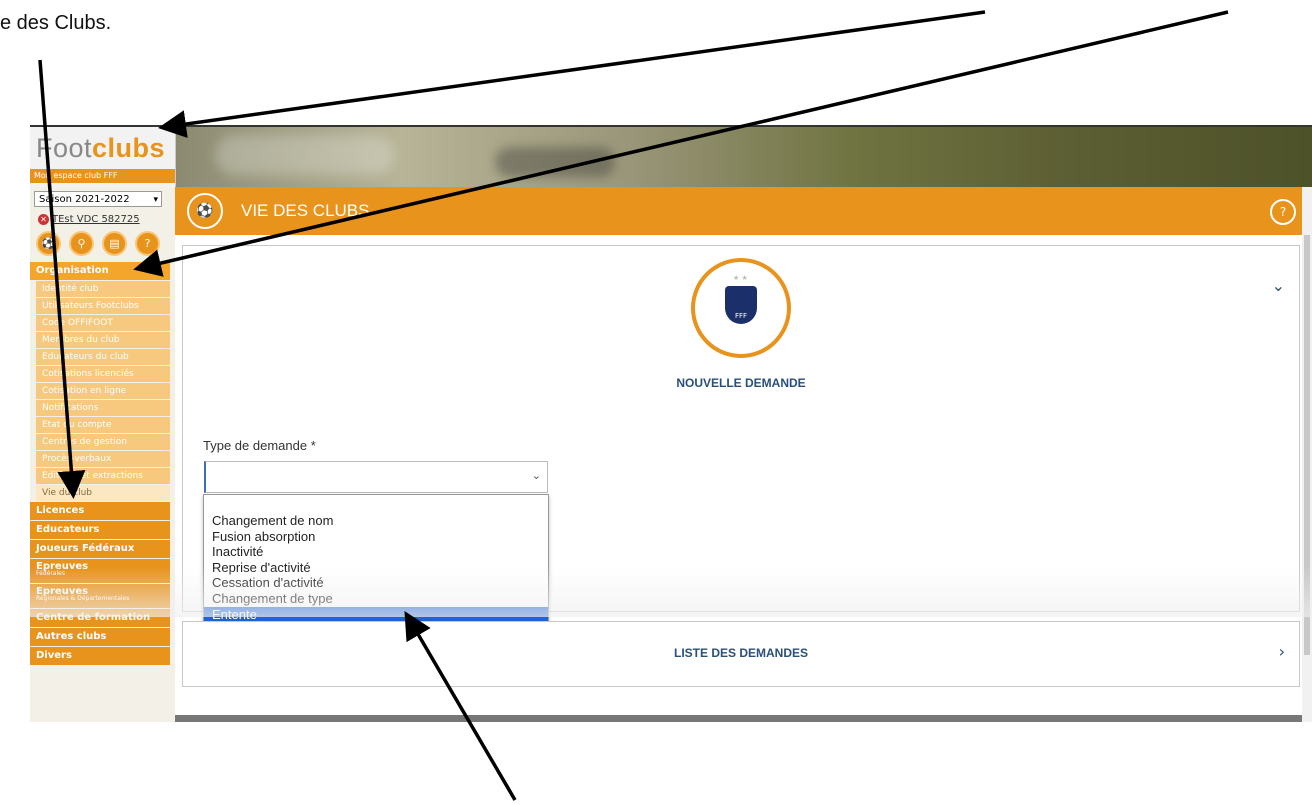  What do you see at coordinates (460, 705) in the screenshot?
I see `arrow-to-entente` at bounding box center [460, 705].